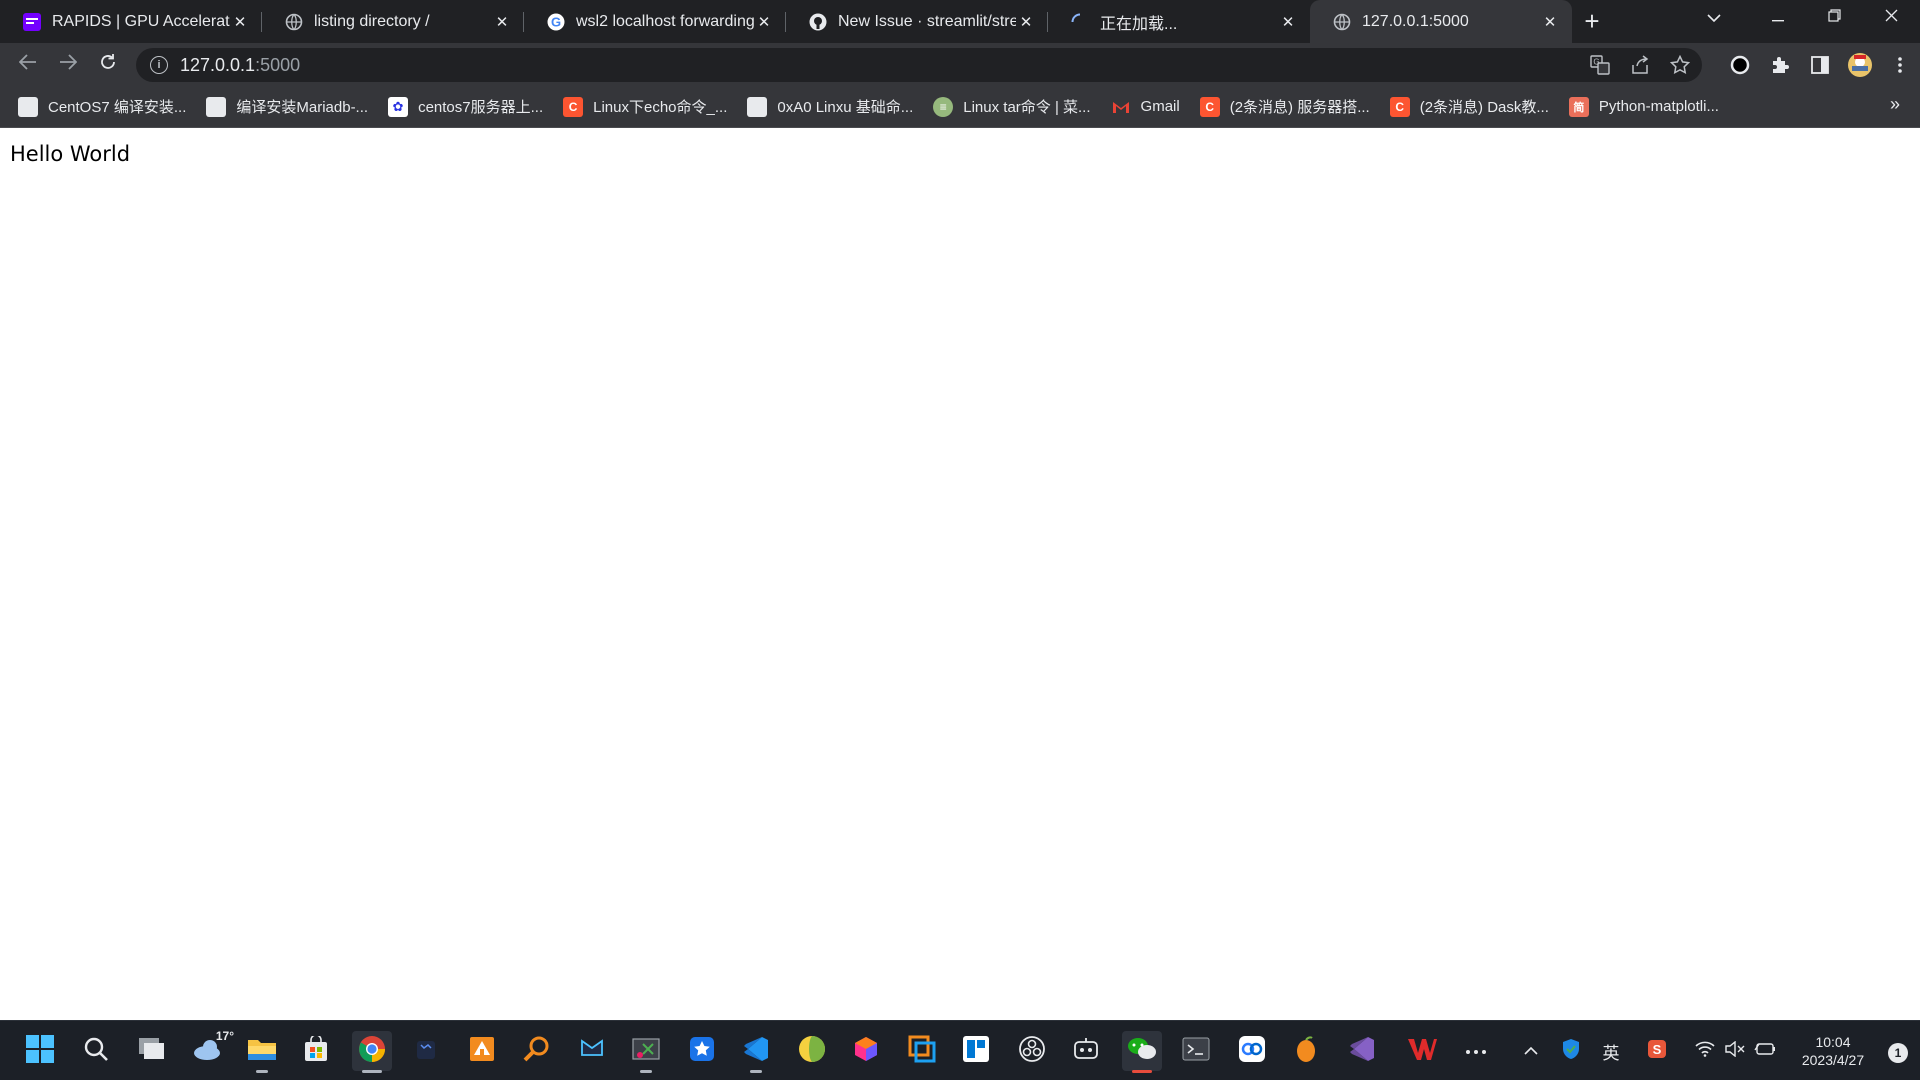  I want to click on chrome-app, so click(372, 1052).